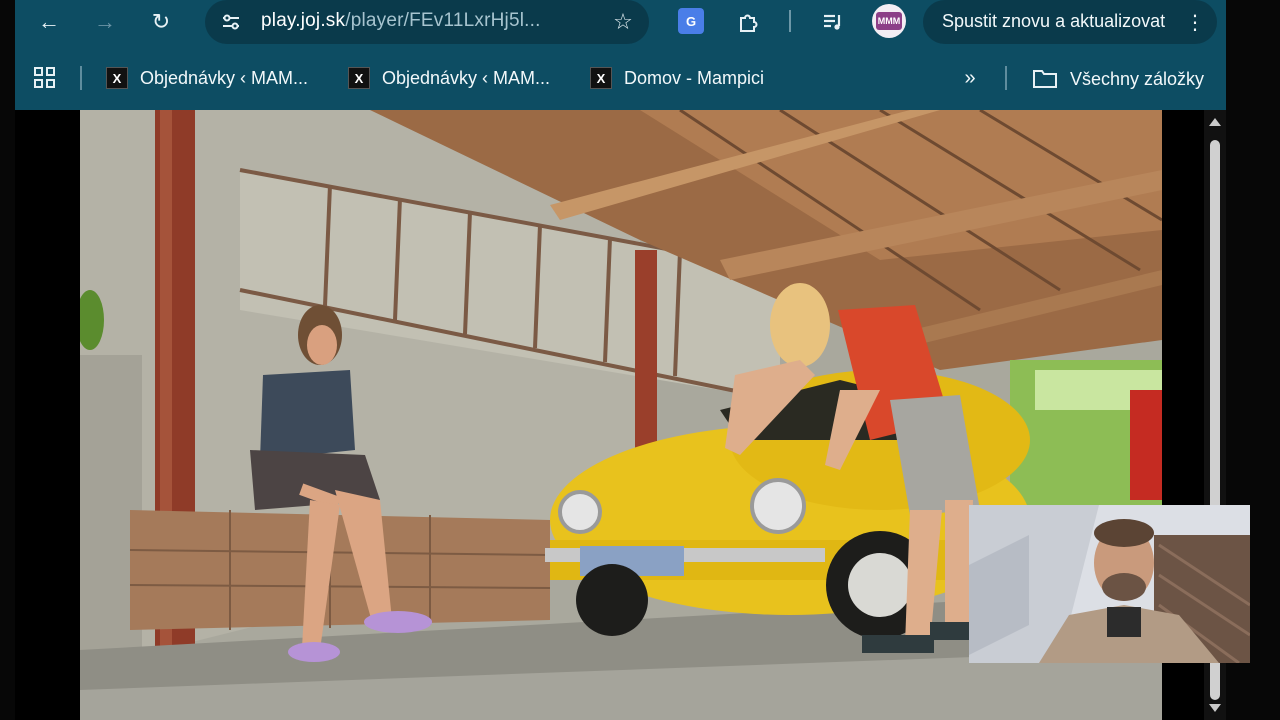  I want to click on arrow-right-icon: →, so click(105, 21).